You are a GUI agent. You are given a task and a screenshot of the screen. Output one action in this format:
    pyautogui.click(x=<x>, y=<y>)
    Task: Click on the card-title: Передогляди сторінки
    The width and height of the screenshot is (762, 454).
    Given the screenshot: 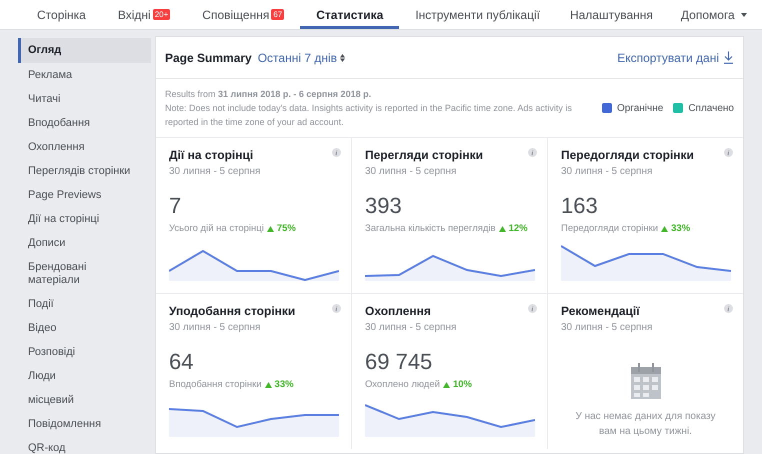 What is the action you would take?
    pyautogui.click(x=627, y=155)
    